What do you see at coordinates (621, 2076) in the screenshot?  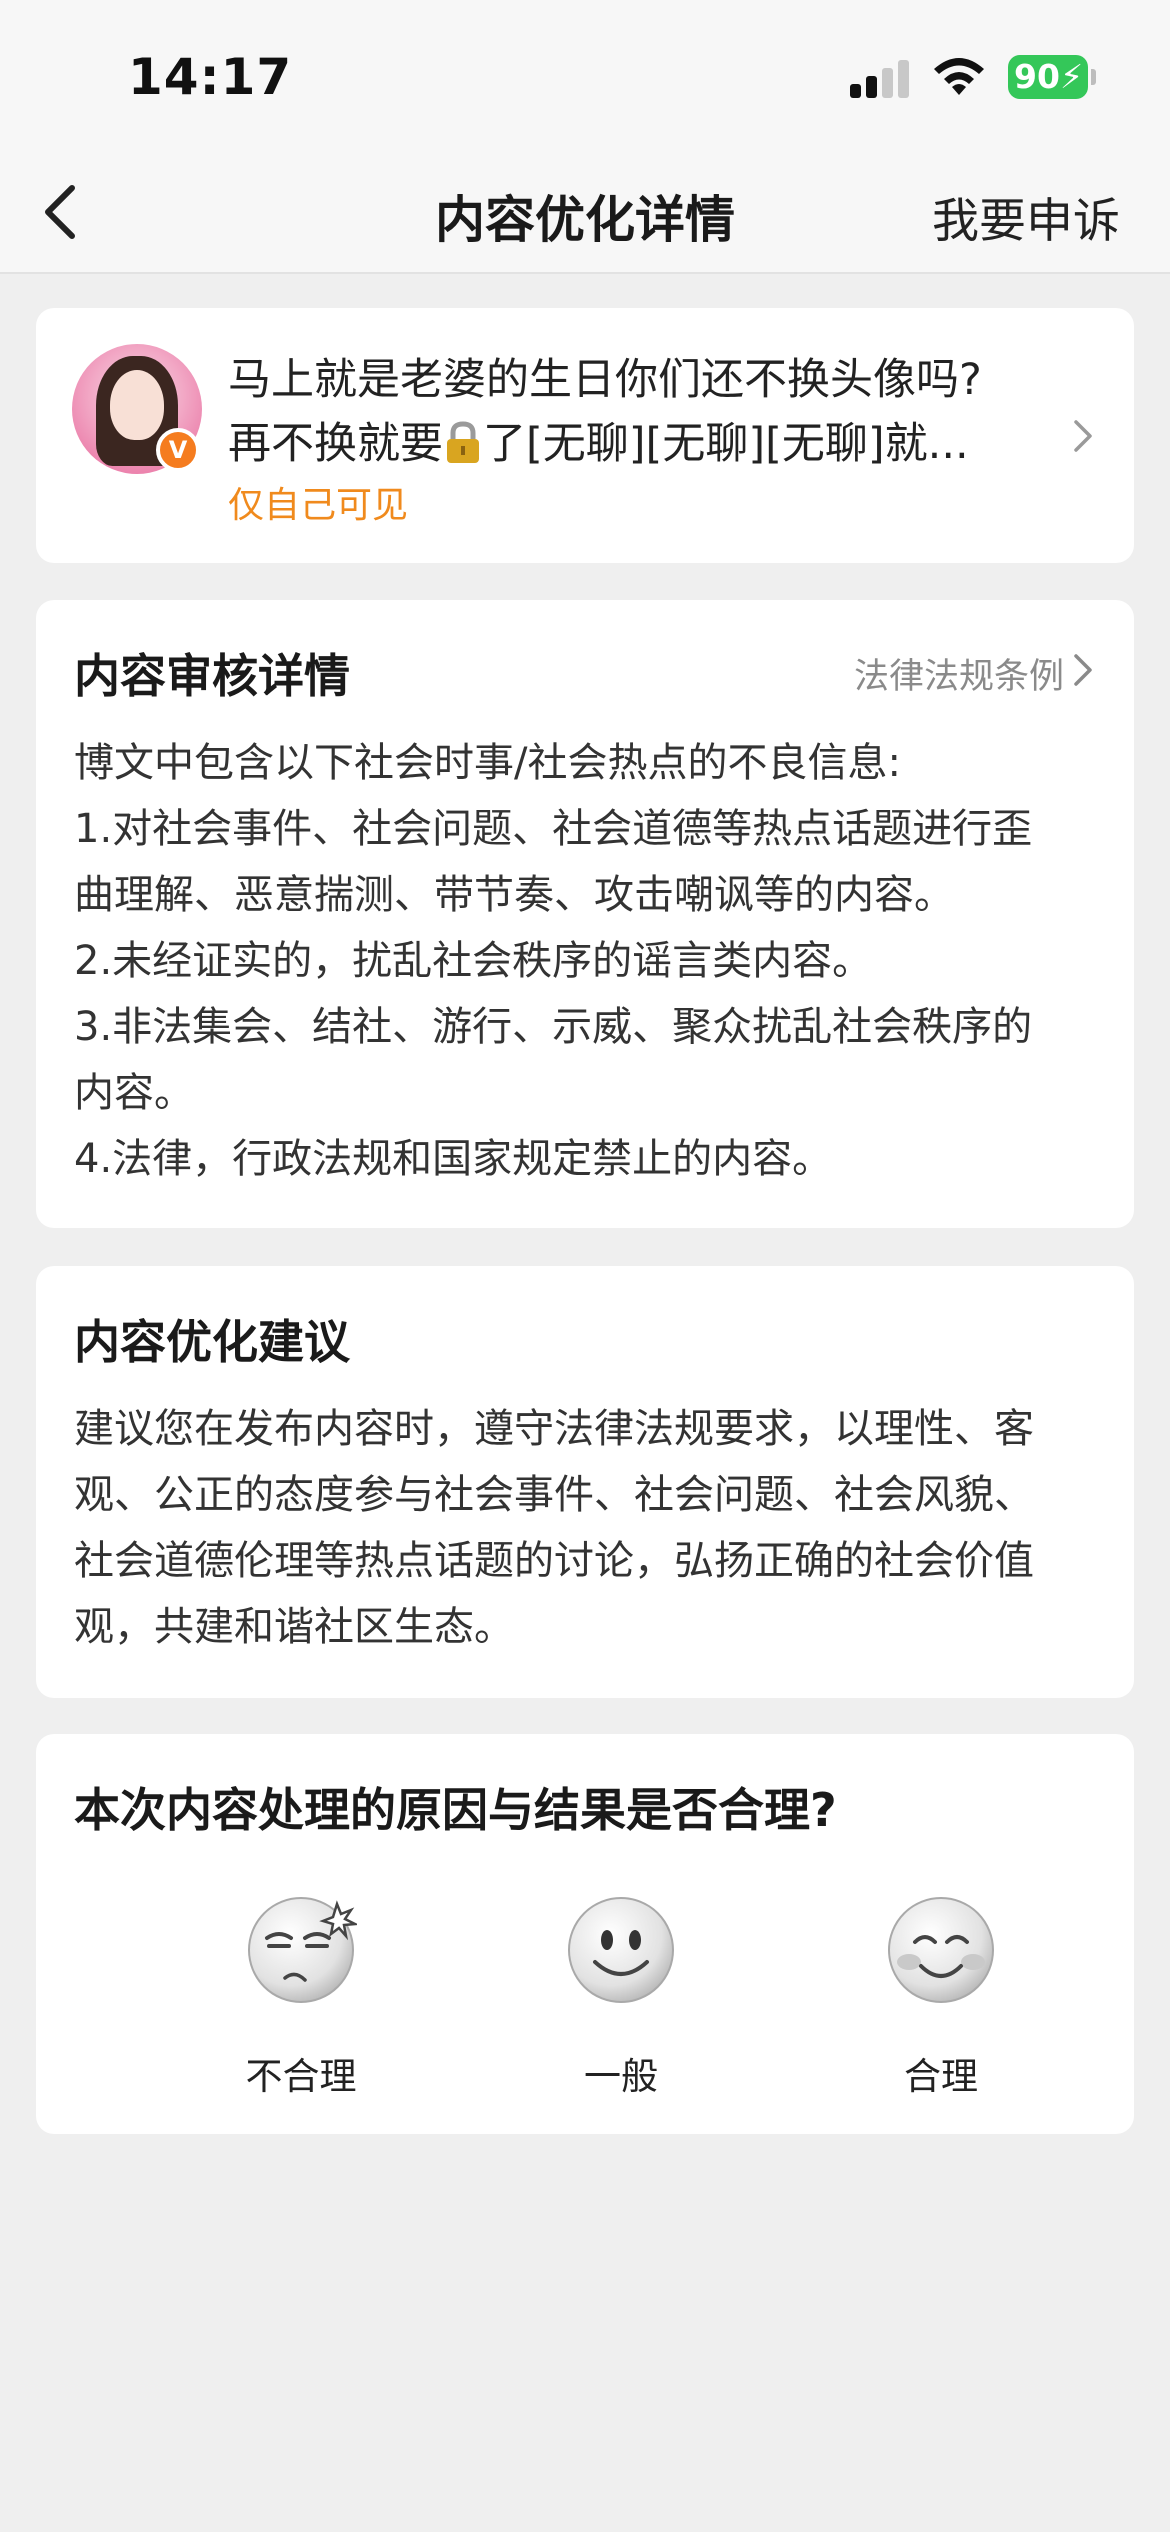 I see `option-label: 一般` at bounding box center [621, 2076].